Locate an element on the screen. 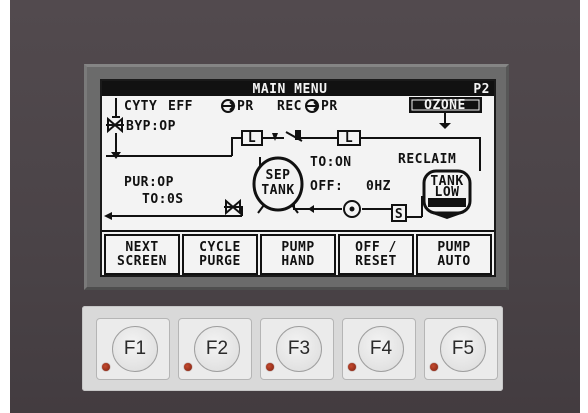 The width and height of the screenshot is (588, 413). f1-led-indicator is located at coordinates (106, 367).